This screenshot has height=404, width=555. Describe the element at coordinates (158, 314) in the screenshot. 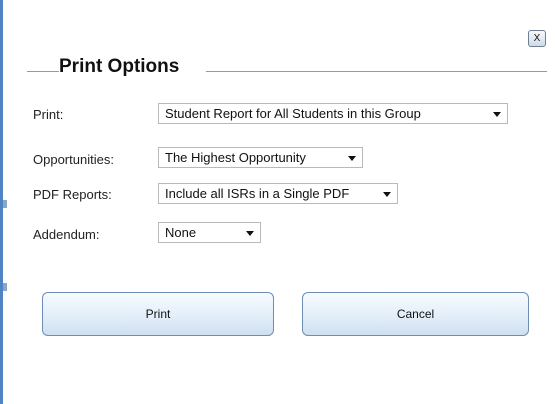

I see `print-button: Print` at that location.